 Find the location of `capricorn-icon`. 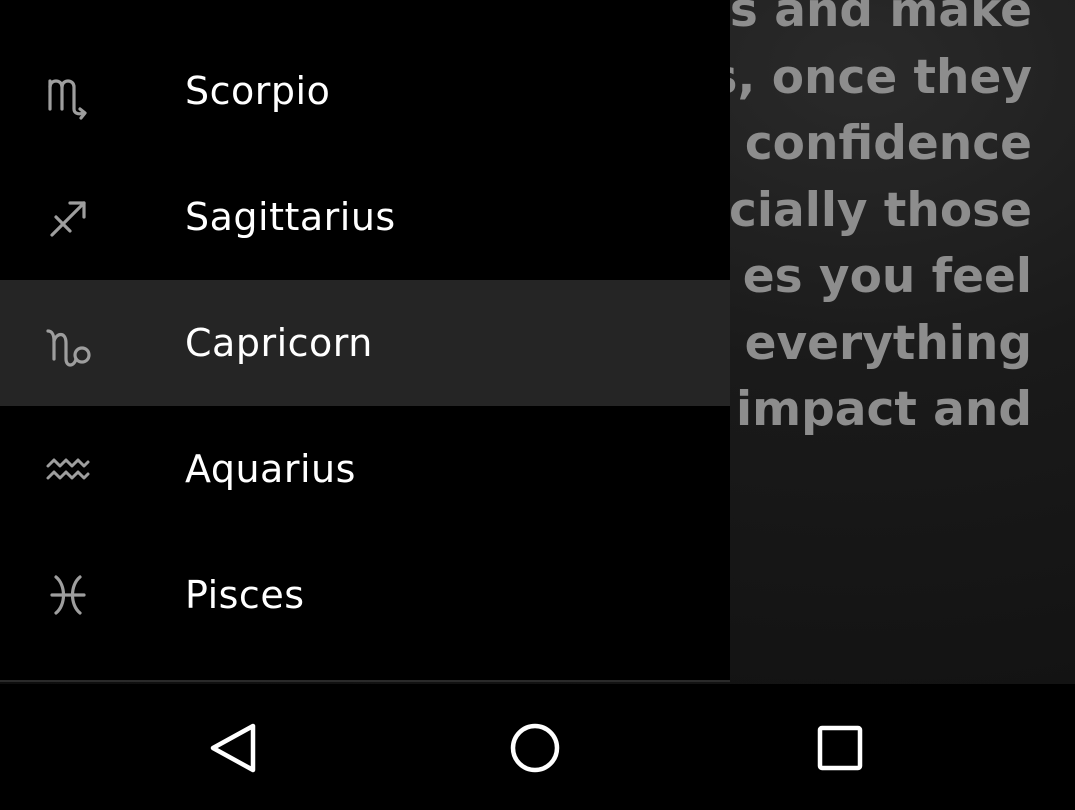

capricorn-icon is located at coordinates (68, 343).